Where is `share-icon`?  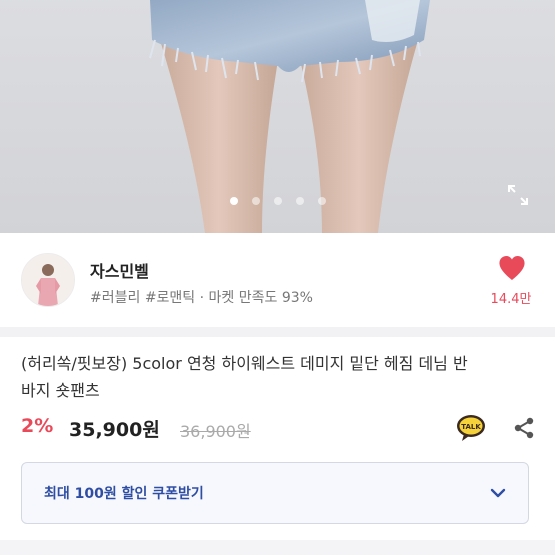 share-icon is located at coordinates (524, 428).